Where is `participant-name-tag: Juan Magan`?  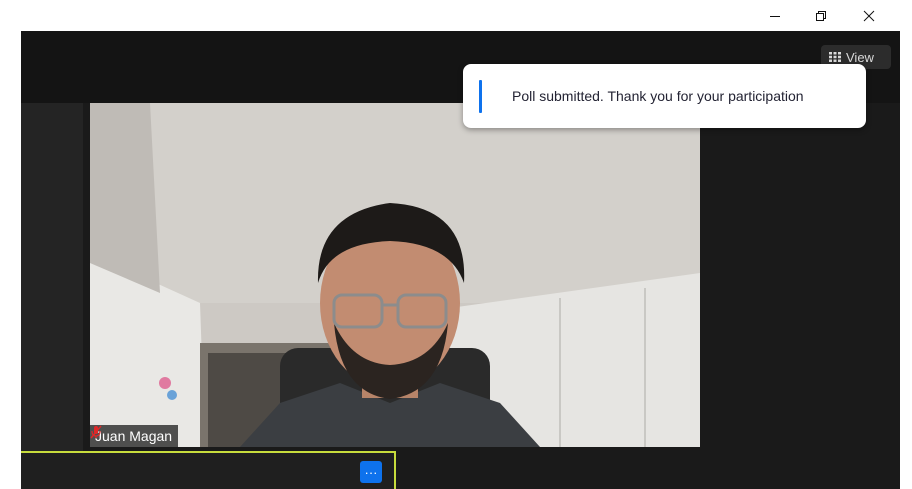 participant-name-tag: Juan Magan is located at coordinates (134, 436).